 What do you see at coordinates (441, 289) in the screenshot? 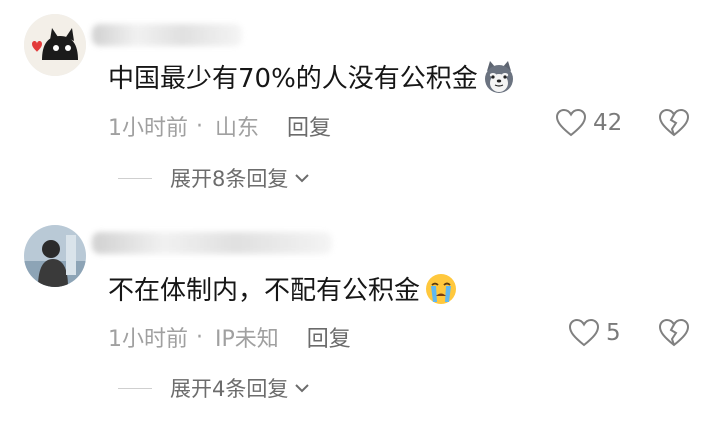
I see `crying-face-emoji-icon` at bounding box center [441, 289].